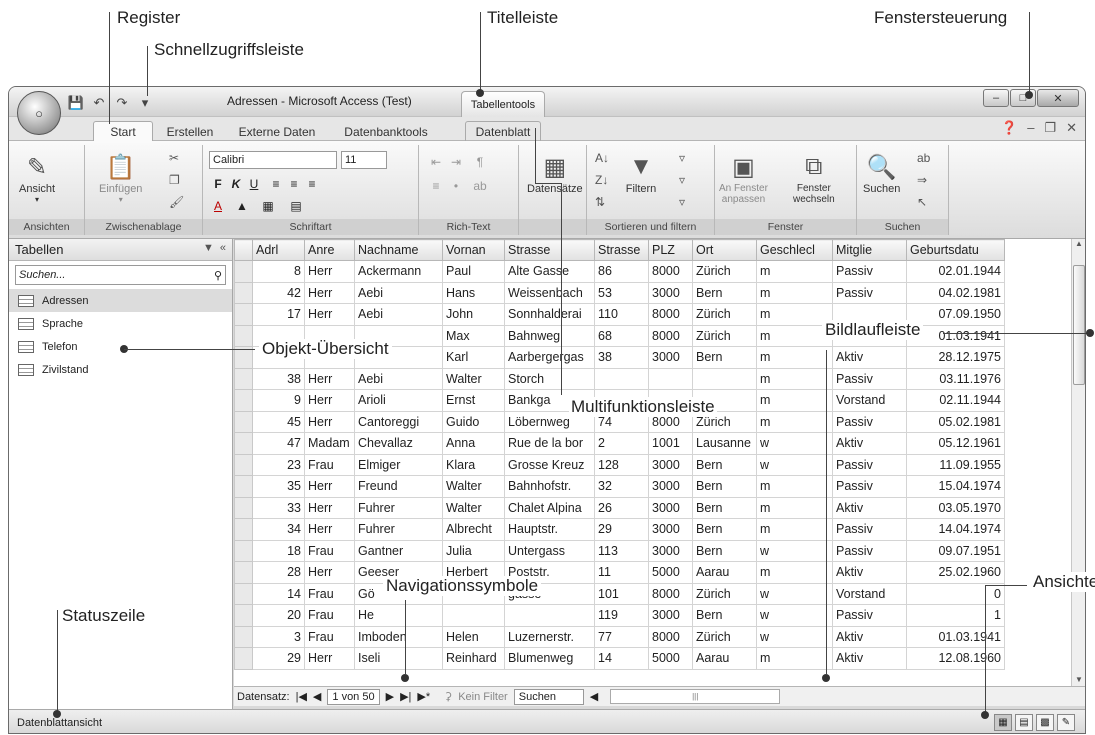  I want to click on table-cell: 77, so click(621, 636).